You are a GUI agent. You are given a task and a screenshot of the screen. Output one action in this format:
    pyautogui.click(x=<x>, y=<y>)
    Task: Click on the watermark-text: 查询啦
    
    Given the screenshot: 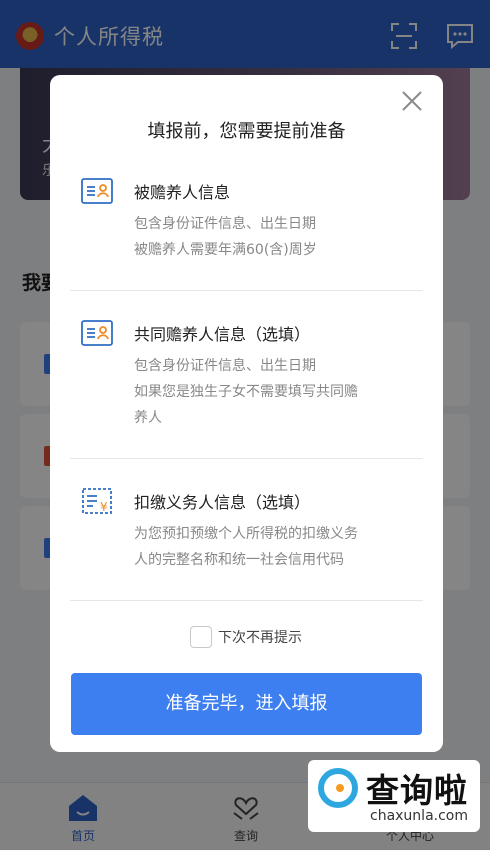 What is the action you would take?
    pyautogui.click(x=417, y=790)
    